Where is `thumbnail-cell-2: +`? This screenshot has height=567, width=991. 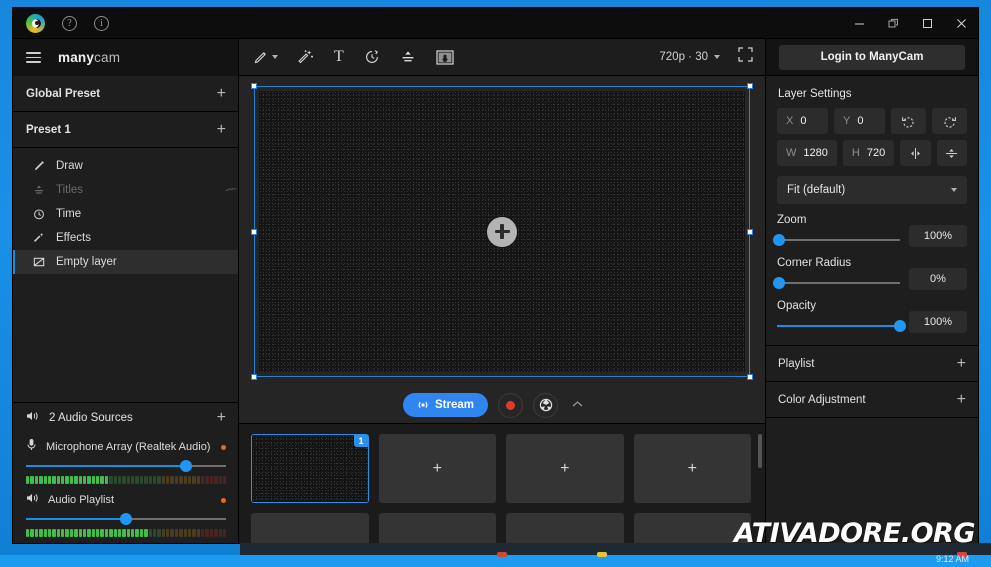
thumbnail-cell-2: + is located at coordinates (437, 468).